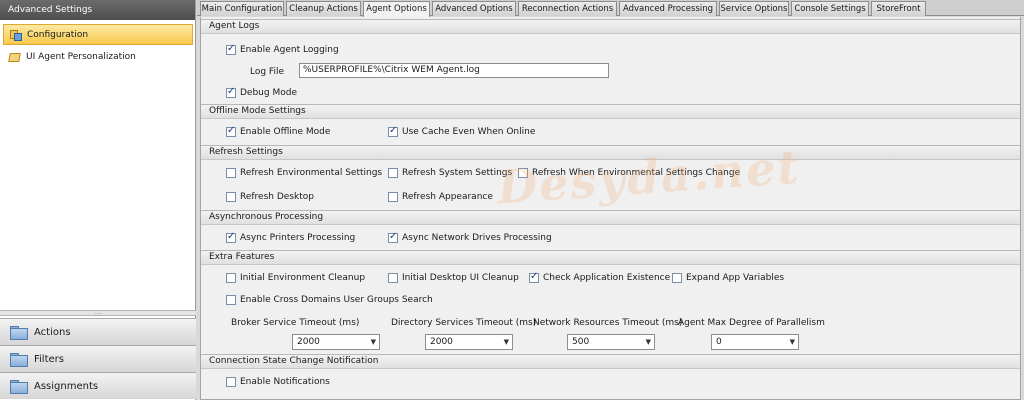 The height and width of the screenshot is (400, 1024). Describe the element at coordinates (830, 8) in the screenshot. I see `tab-console-settings: Console Settings` at that location.